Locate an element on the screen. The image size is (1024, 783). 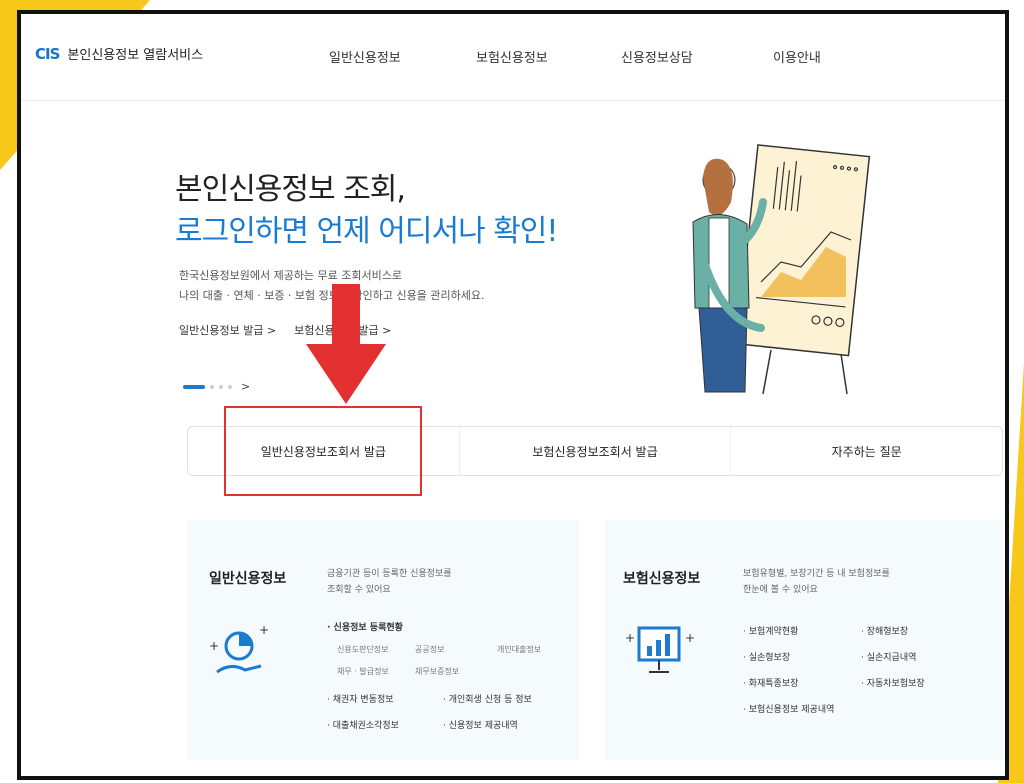
pie-chart-hand-icon: + + is located at coordinates (239, 648).